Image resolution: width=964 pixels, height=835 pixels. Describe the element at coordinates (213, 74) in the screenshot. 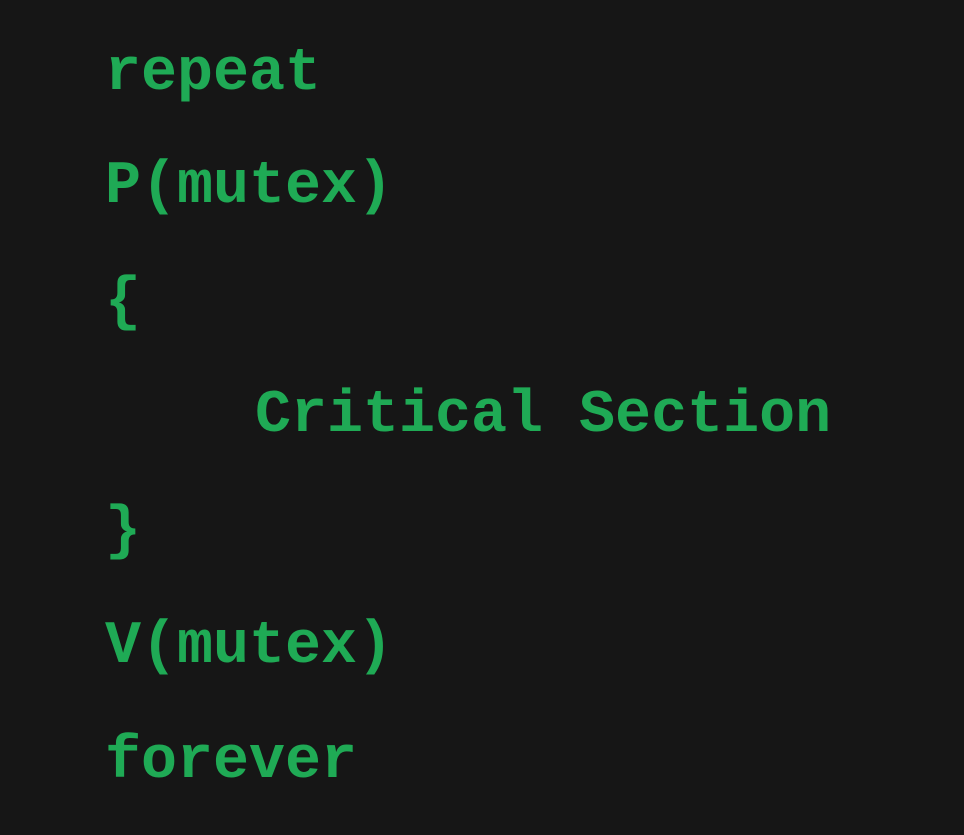

I see `code-line-repeat: repeat` at that location.